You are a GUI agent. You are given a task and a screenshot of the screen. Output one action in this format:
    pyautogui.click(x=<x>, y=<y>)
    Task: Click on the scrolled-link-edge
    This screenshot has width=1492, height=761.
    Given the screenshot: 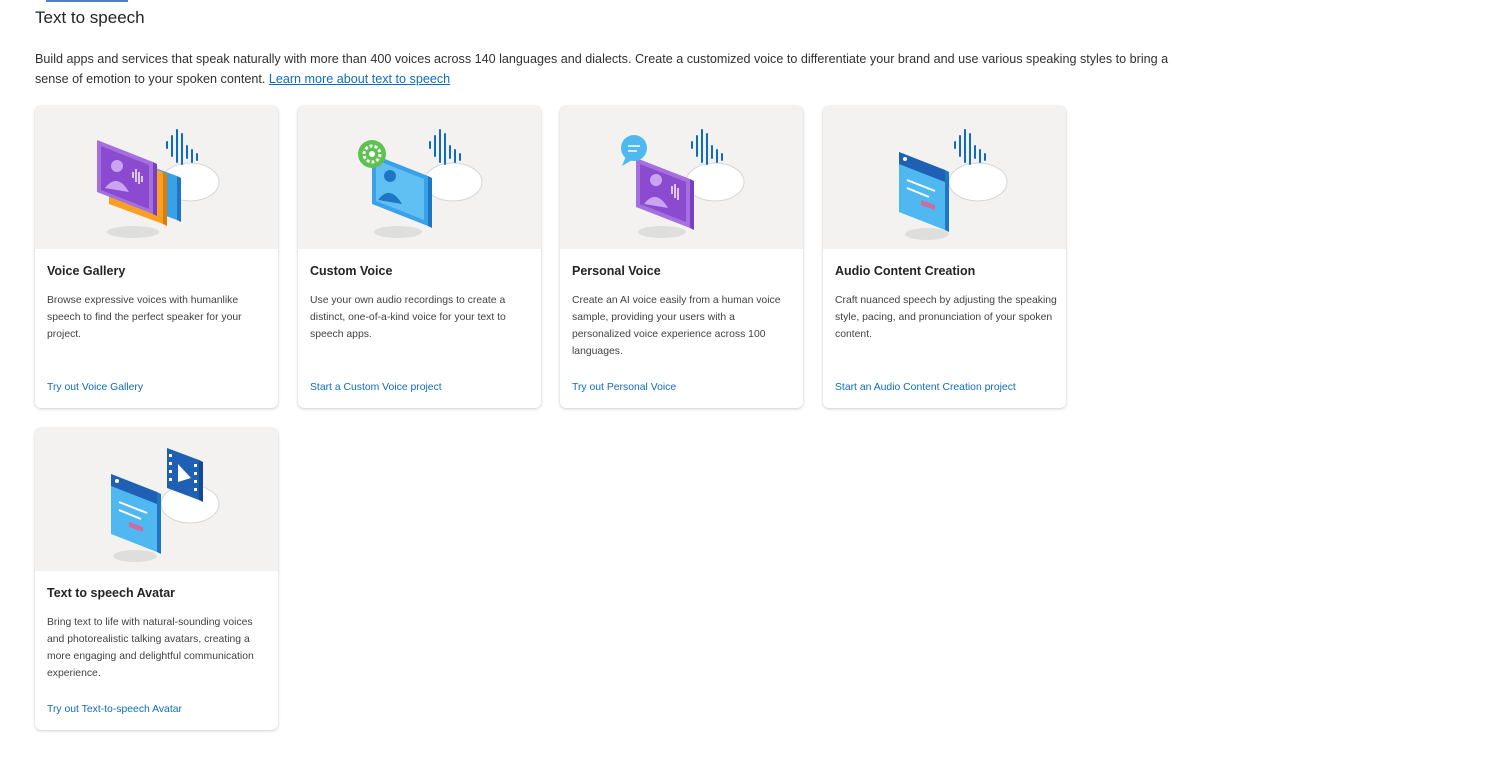 What is the action you would take?
    pyautogui.click(x=87, y=1)
    